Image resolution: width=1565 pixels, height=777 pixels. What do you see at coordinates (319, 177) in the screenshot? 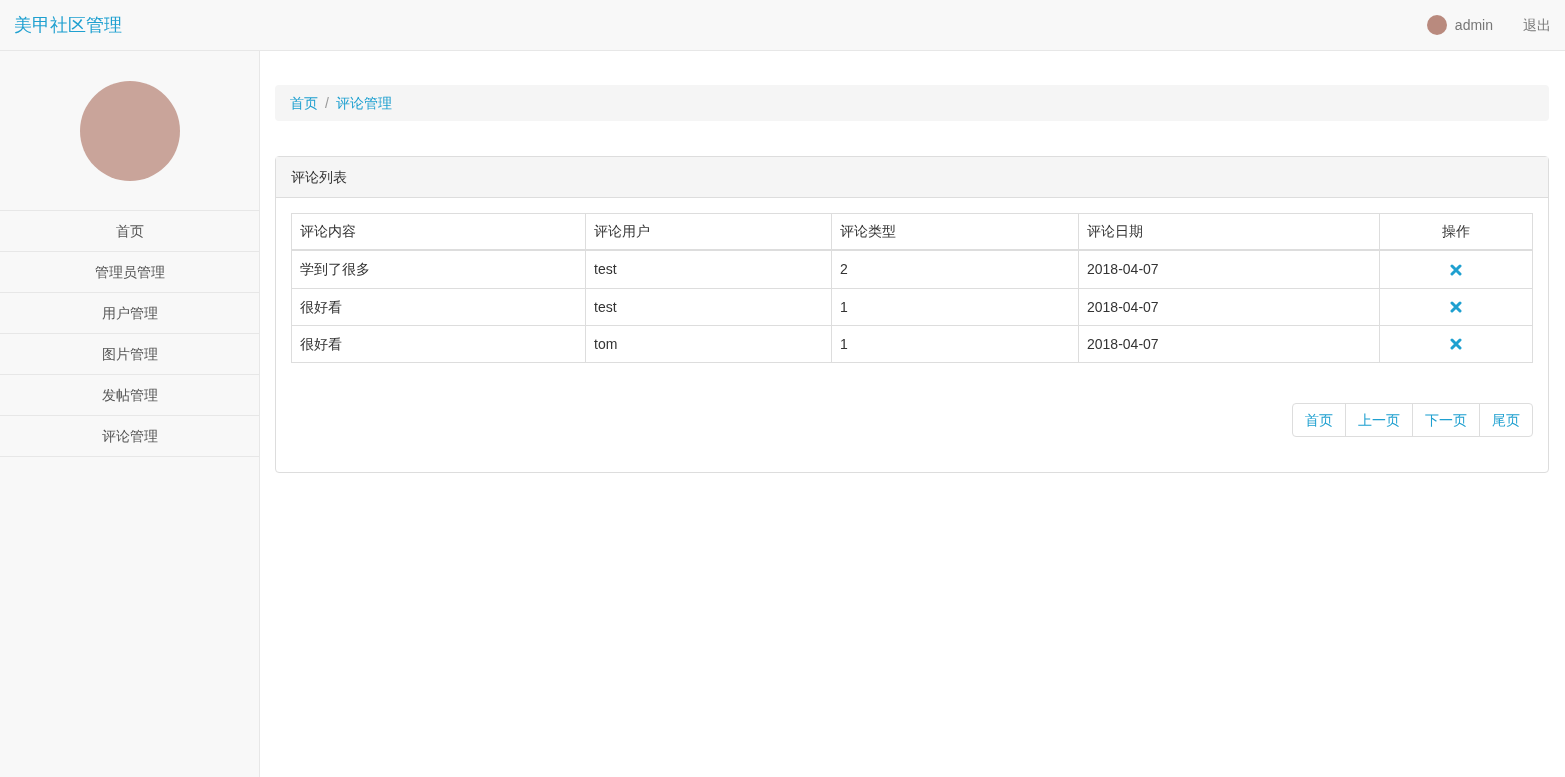
I see `panel-title: 评论列表` at bounding box center [319, 177].